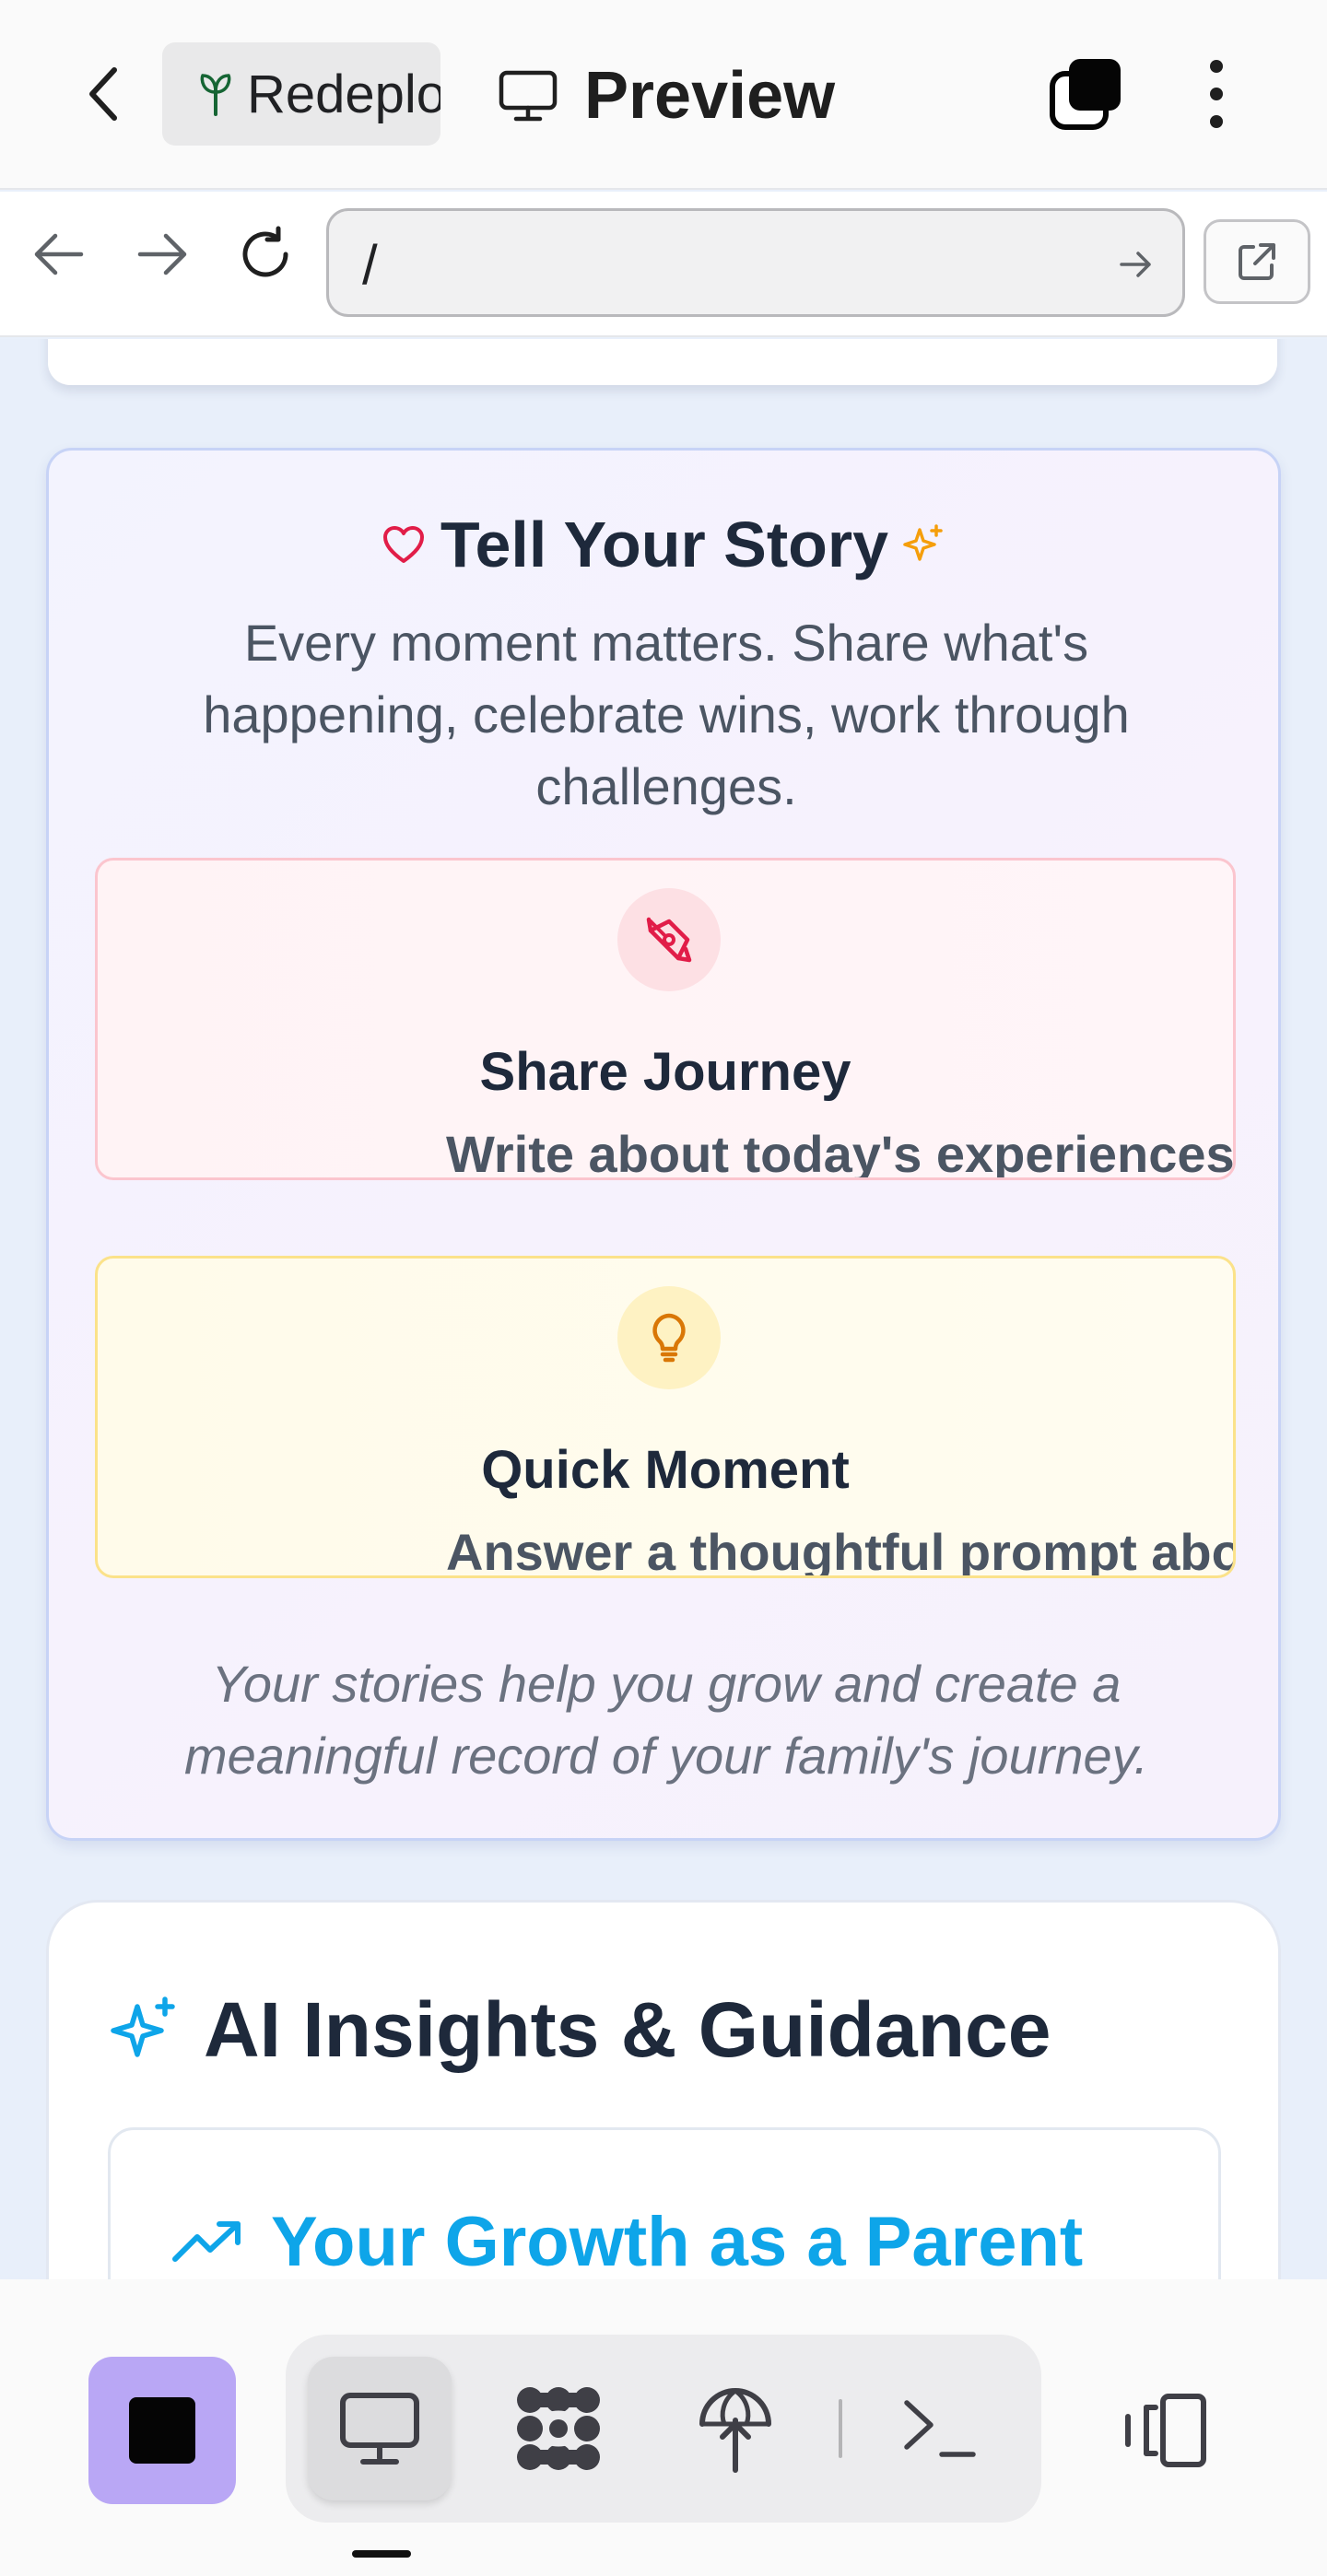  I want to click on browser-reload-button, so click(265, 255).